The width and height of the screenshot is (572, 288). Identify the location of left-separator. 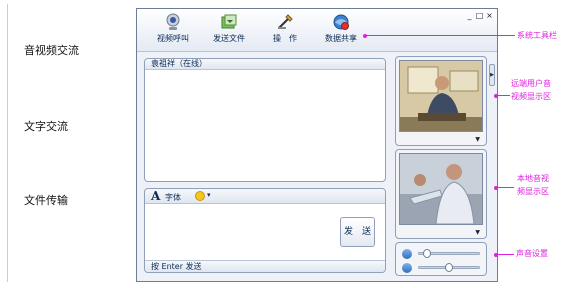
(7, 143).